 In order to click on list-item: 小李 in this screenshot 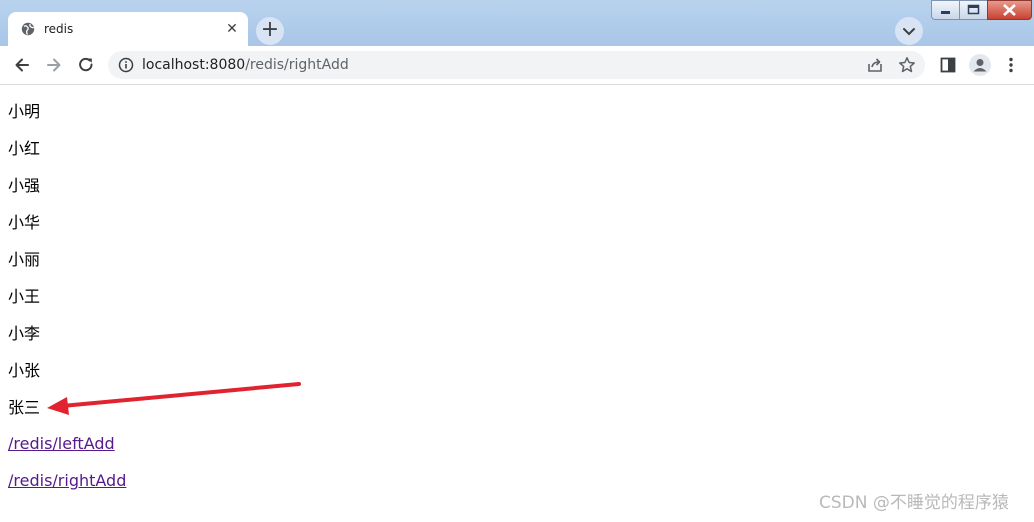, I will do `click(24, 333)`.